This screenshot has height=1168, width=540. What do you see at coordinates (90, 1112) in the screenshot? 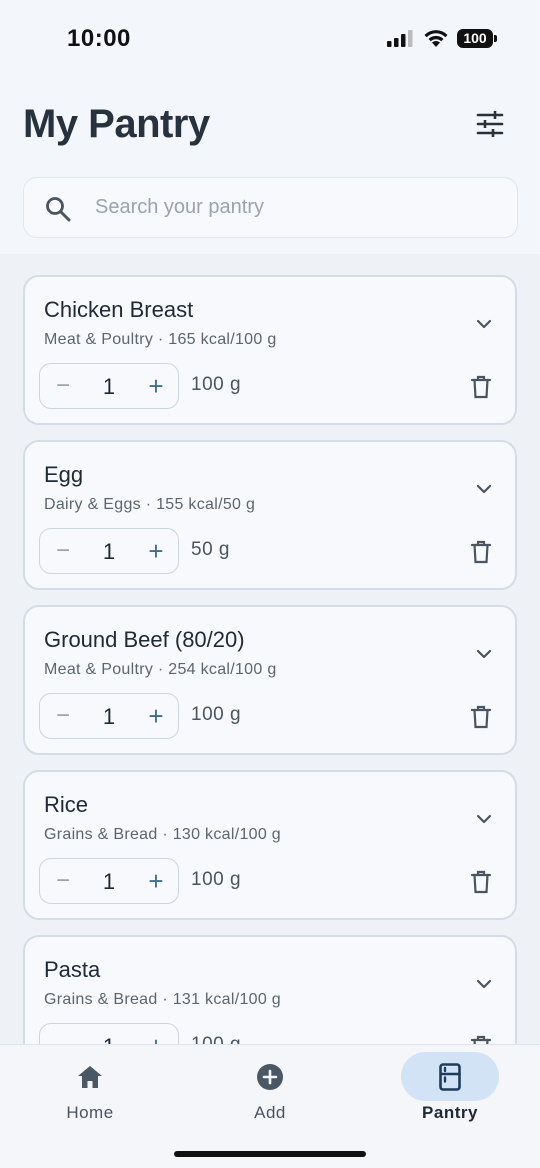
I see `nav-label-home: Home` at bounding box center [90, 1112].